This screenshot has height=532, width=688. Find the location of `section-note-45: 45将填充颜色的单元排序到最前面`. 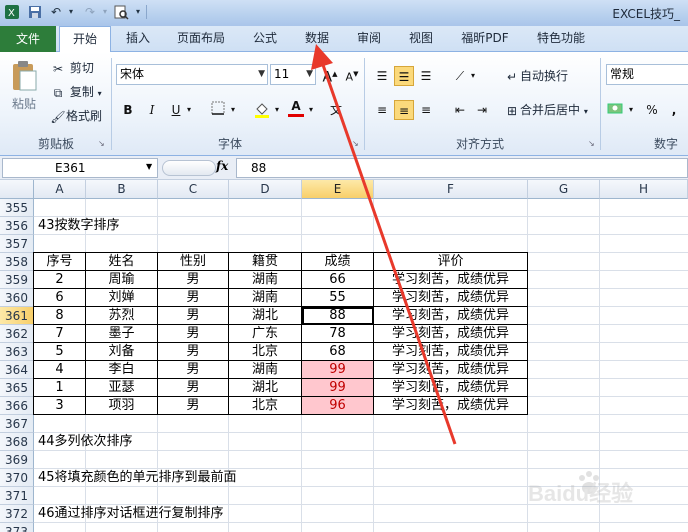

section-note-45: 45将填充颜色的单元排序到最前面 is located at coordinates (234, 478).